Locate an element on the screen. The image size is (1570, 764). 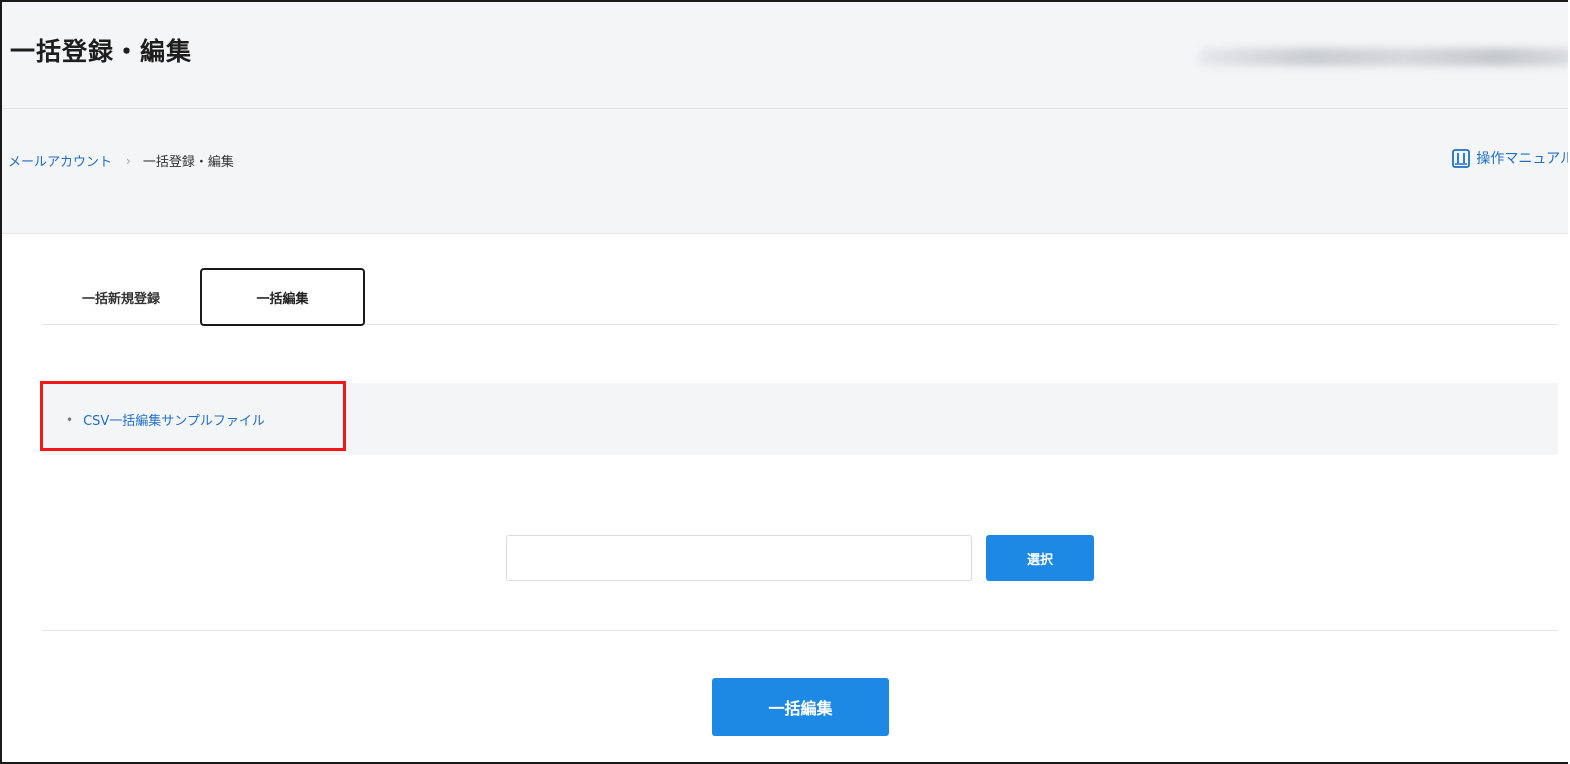
list-item: • CSV一括編集サンプルファイル is located at coordinates (165, 420).